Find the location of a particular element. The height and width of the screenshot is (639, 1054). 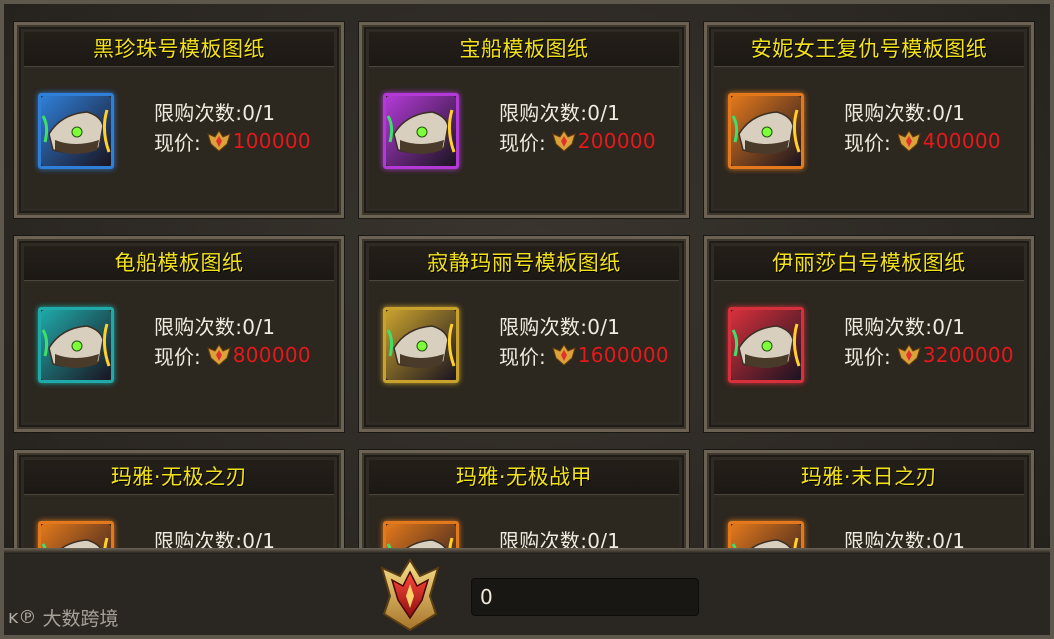

ship-blueprint-teal-icon is located at coordinates (76, 345).